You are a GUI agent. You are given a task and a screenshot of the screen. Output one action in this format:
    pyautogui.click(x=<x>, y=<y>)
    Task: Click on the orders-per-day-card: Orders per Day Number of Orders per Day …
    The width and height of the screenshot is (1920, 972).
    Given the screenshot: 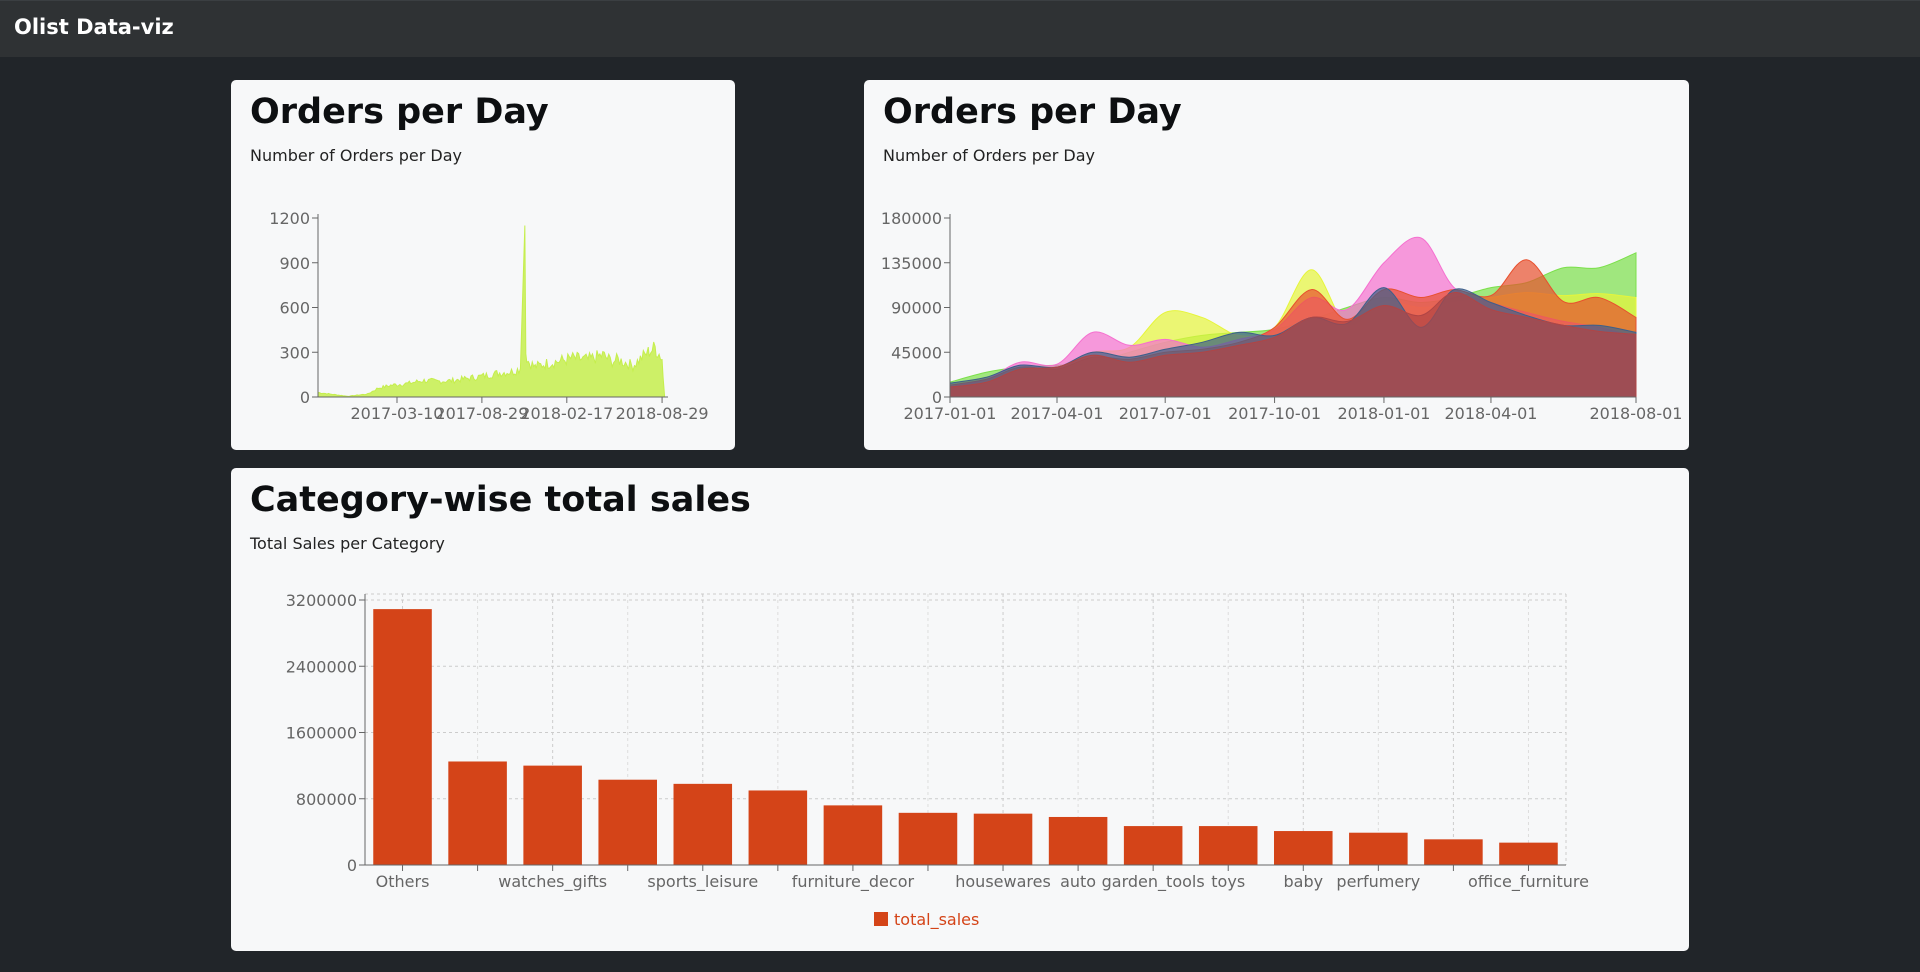 What is the action you would take?
    pyautogui.click(x=483, y=265)
    